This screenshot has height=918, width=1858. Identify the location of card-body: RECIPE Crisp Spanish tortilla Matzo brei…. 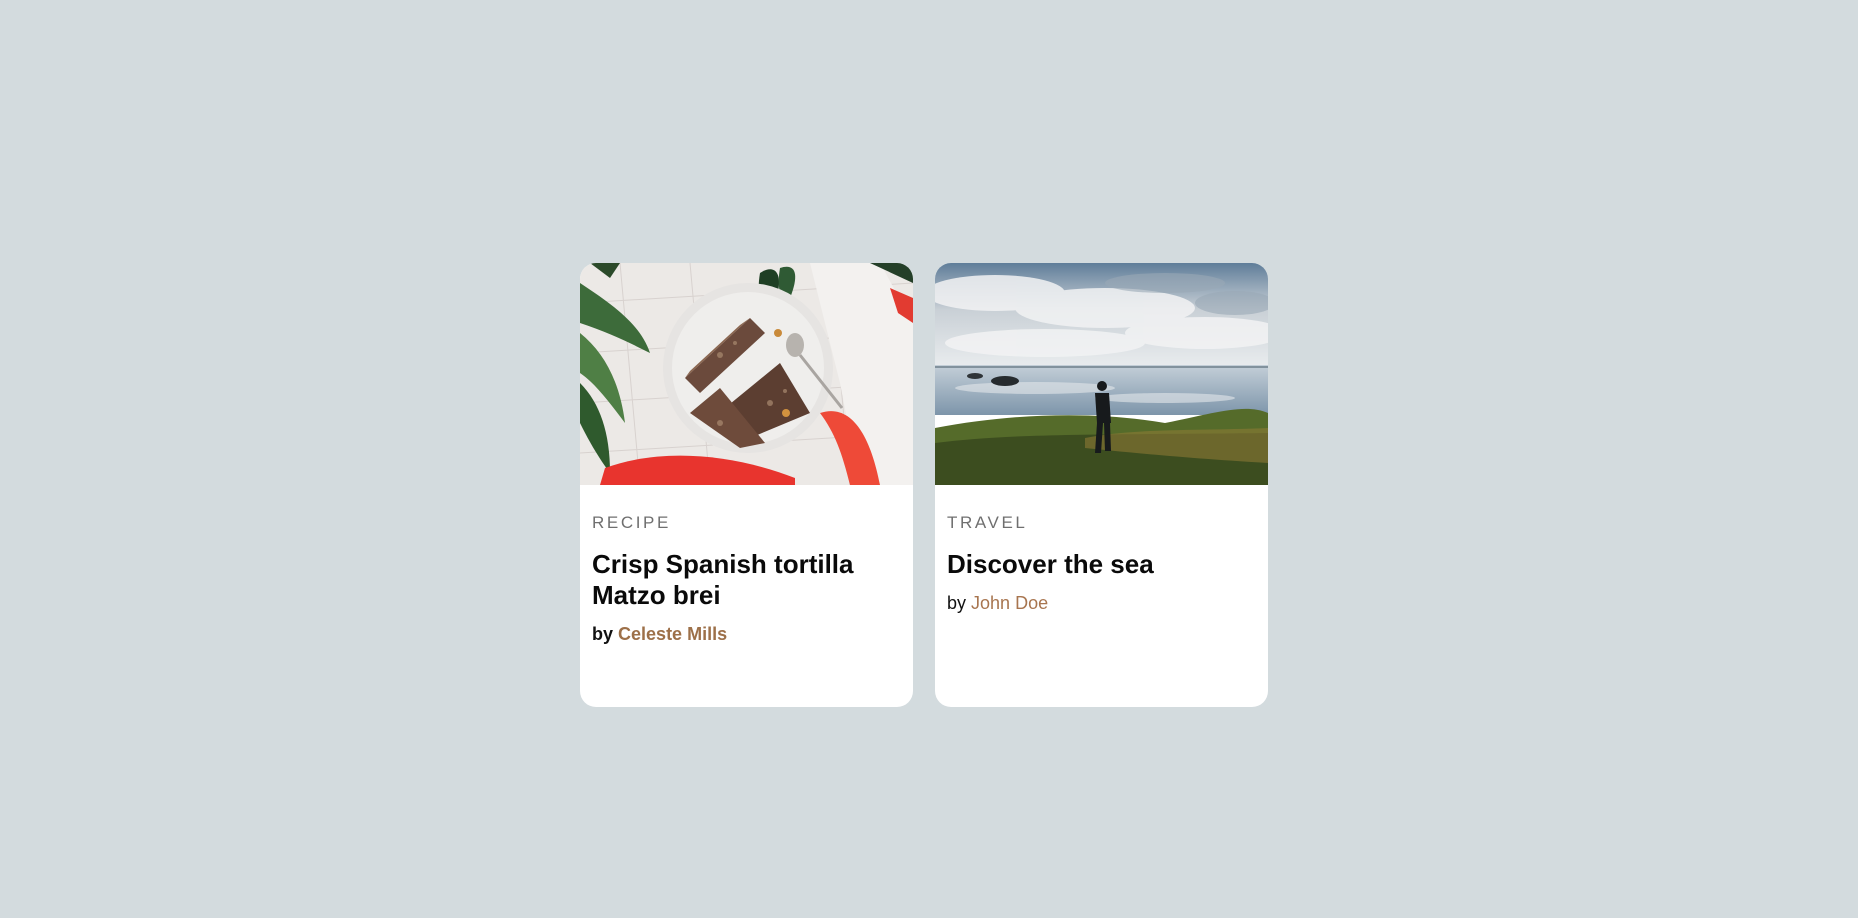
(746, 565).